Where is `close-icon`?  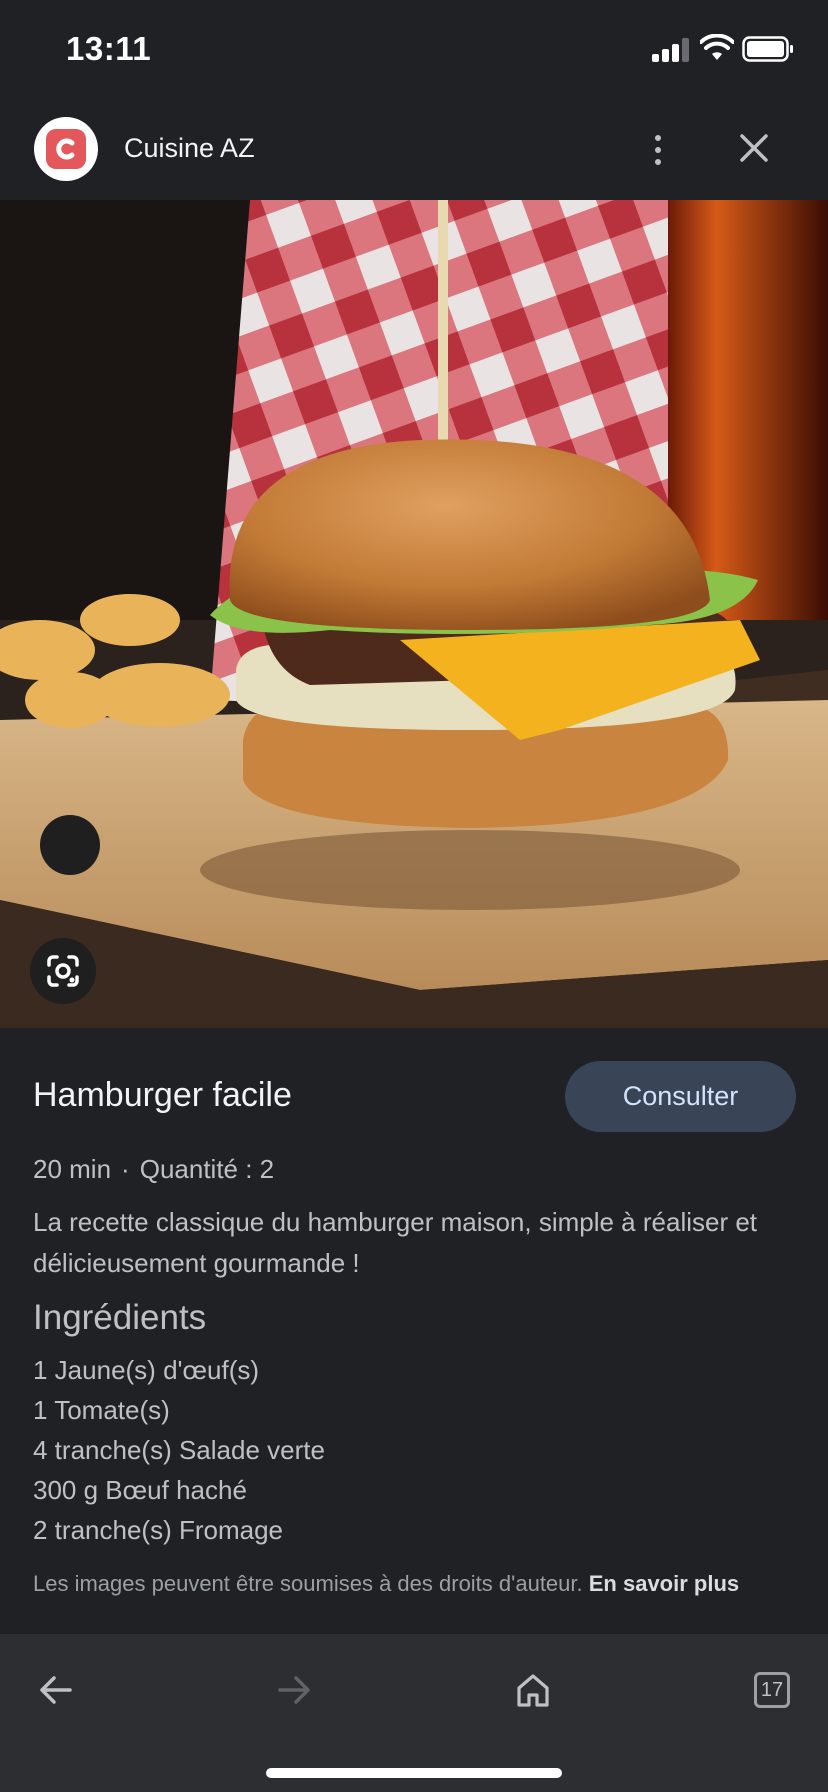 close-icon is located at coordinates (754, 148).